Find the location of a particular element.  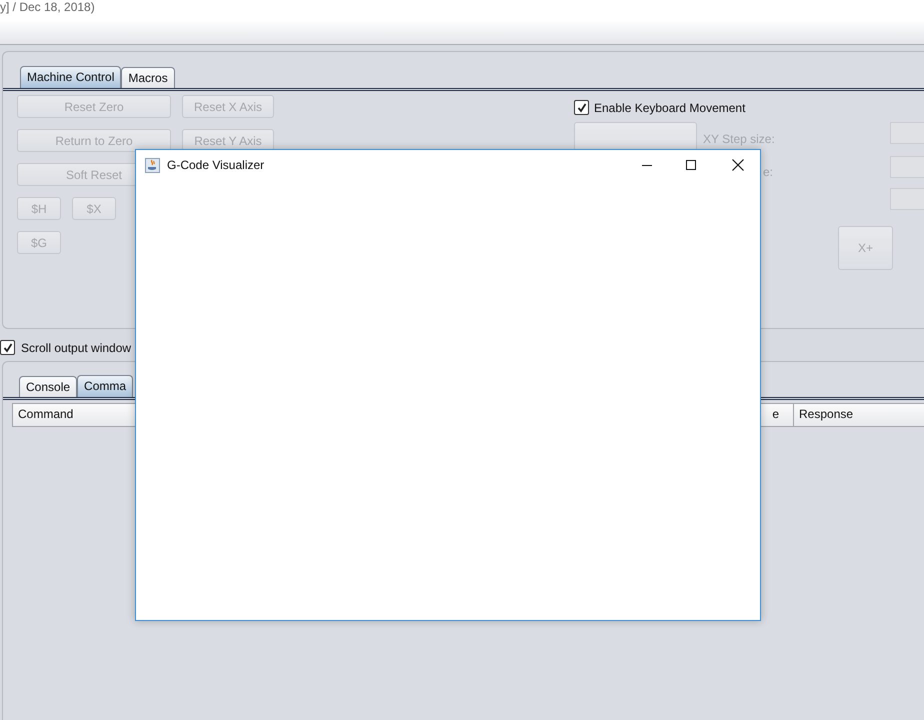

column-header: Response is located at coordinates (824, 415).